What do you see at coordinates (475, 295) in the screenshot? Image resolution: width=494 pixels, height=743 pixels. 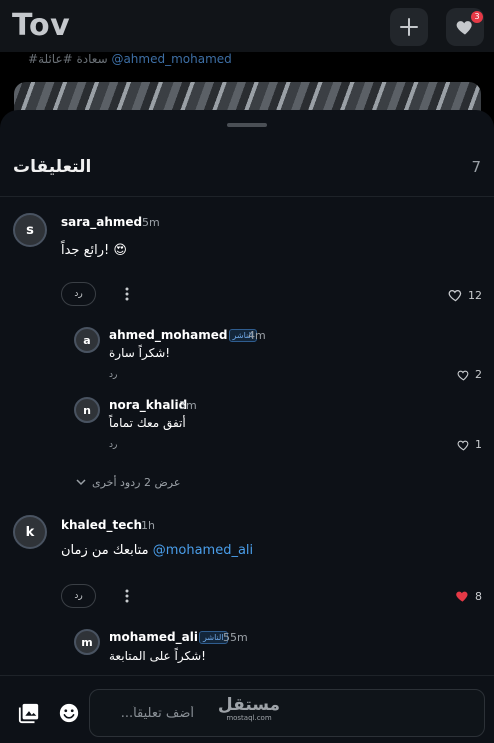 I see `like-count: 12` at bounding box center [475, 295].